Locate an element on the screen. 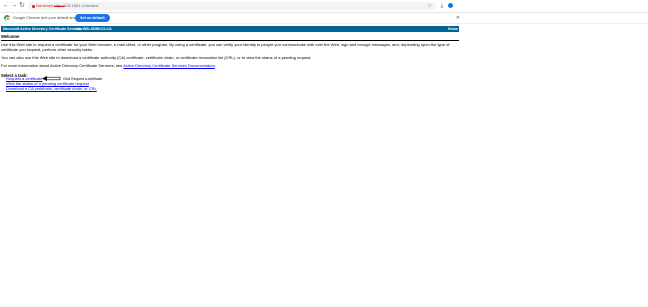 The height and width of the screenshot is (307, 648). home-link: Home is located at coordinates (453, 29).